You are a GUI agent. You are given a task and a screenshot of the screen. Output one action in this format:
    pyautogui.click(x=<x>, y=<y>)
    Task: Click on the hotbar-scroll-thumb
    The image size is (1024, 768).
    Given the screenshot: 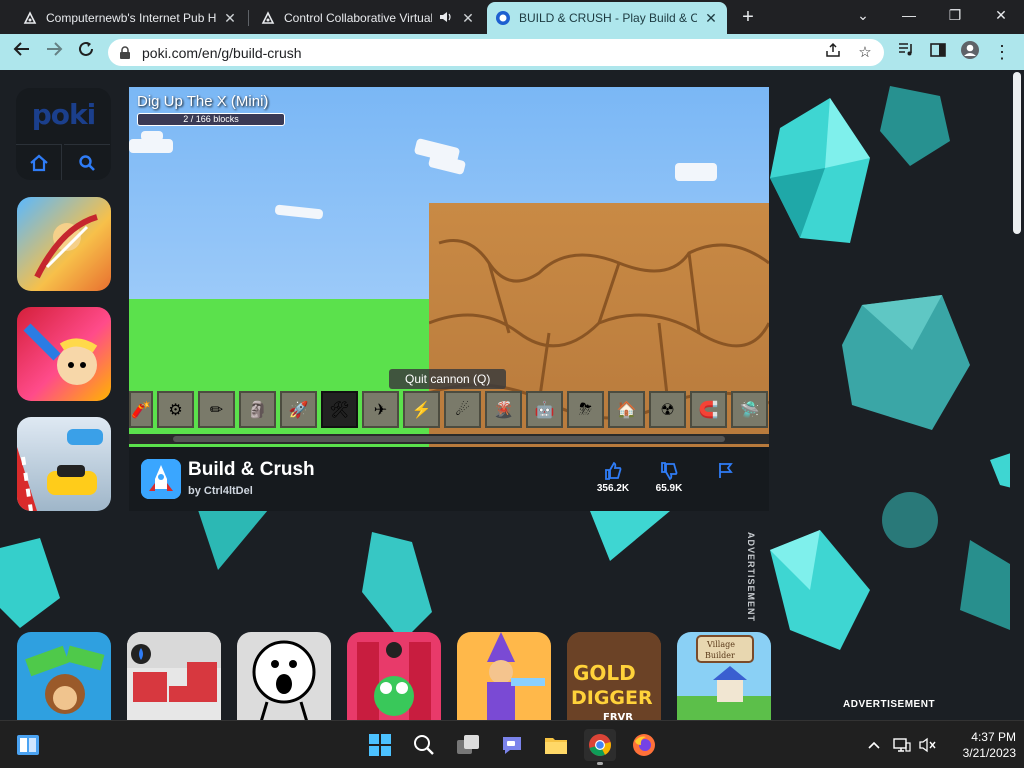 What is the action you would take?
    pyautogui.click(x=449, y=439)
    